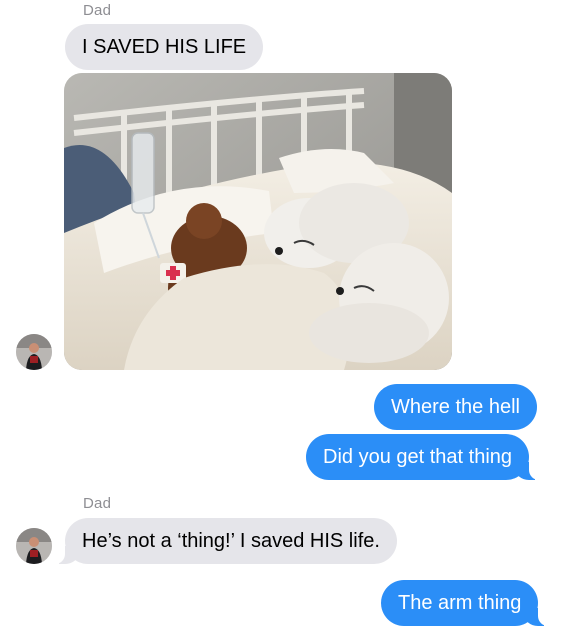  What do you see at coordinates (231, 541) in the screenshot?
I see `message-text: He’s not a ‘thing!’ I saved HIS life.` at bounding box center [231, 541].